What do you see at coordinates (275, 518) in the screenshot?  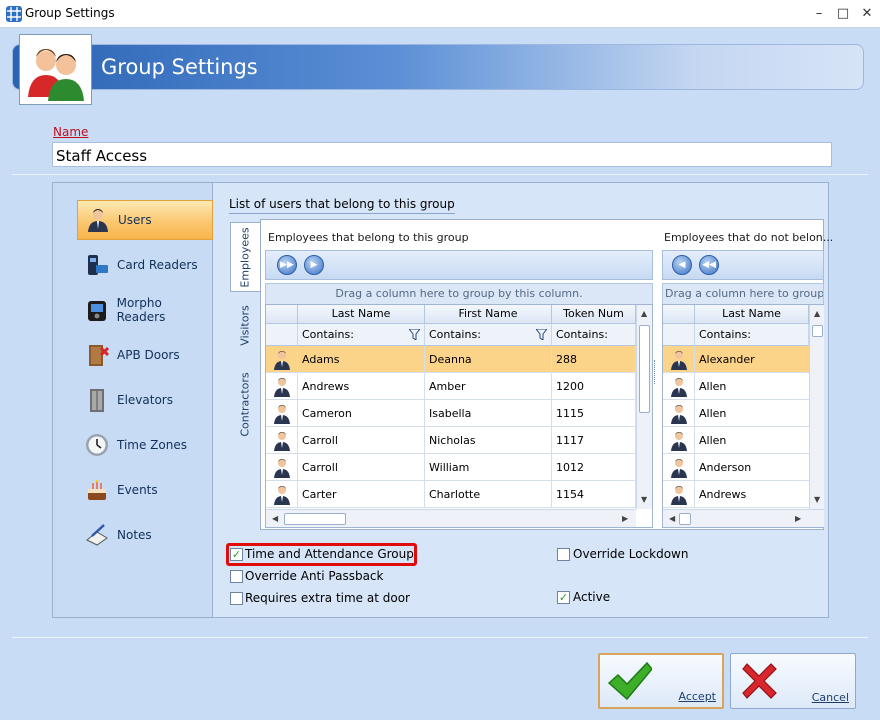 I see `scroll-left-icon: ◀` at bounding box center [275, 518].